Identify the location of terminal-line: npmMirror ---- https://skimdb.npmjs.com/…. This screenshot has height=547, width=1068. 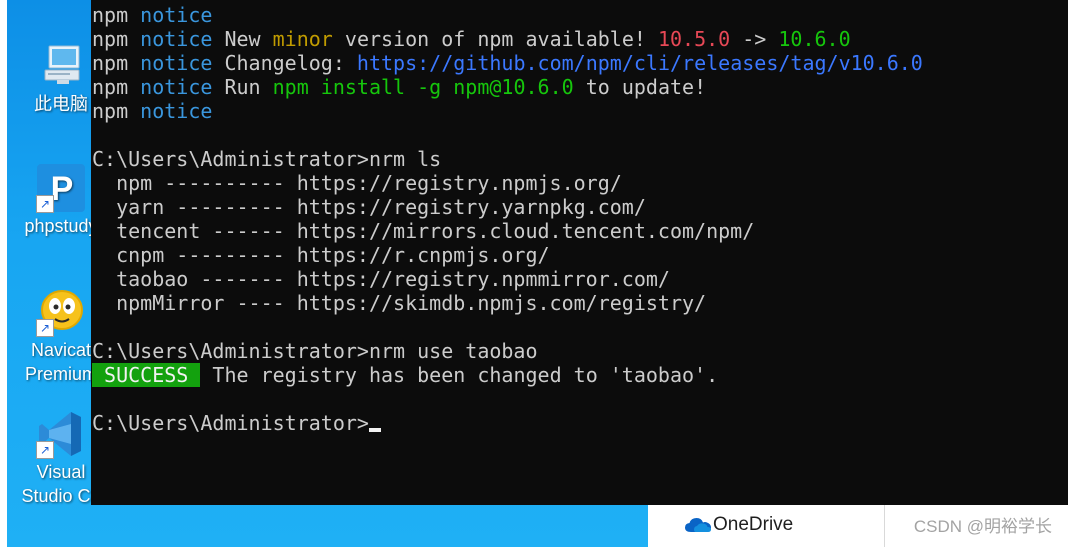
(507, 303).